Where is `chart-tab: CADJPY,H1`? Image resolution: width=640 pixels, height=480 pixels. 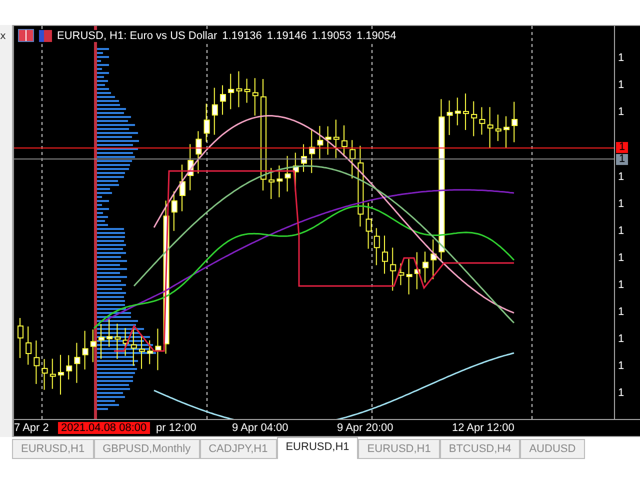
chart-tab: CADJPY,H1 is located at coordinates (238, 449).